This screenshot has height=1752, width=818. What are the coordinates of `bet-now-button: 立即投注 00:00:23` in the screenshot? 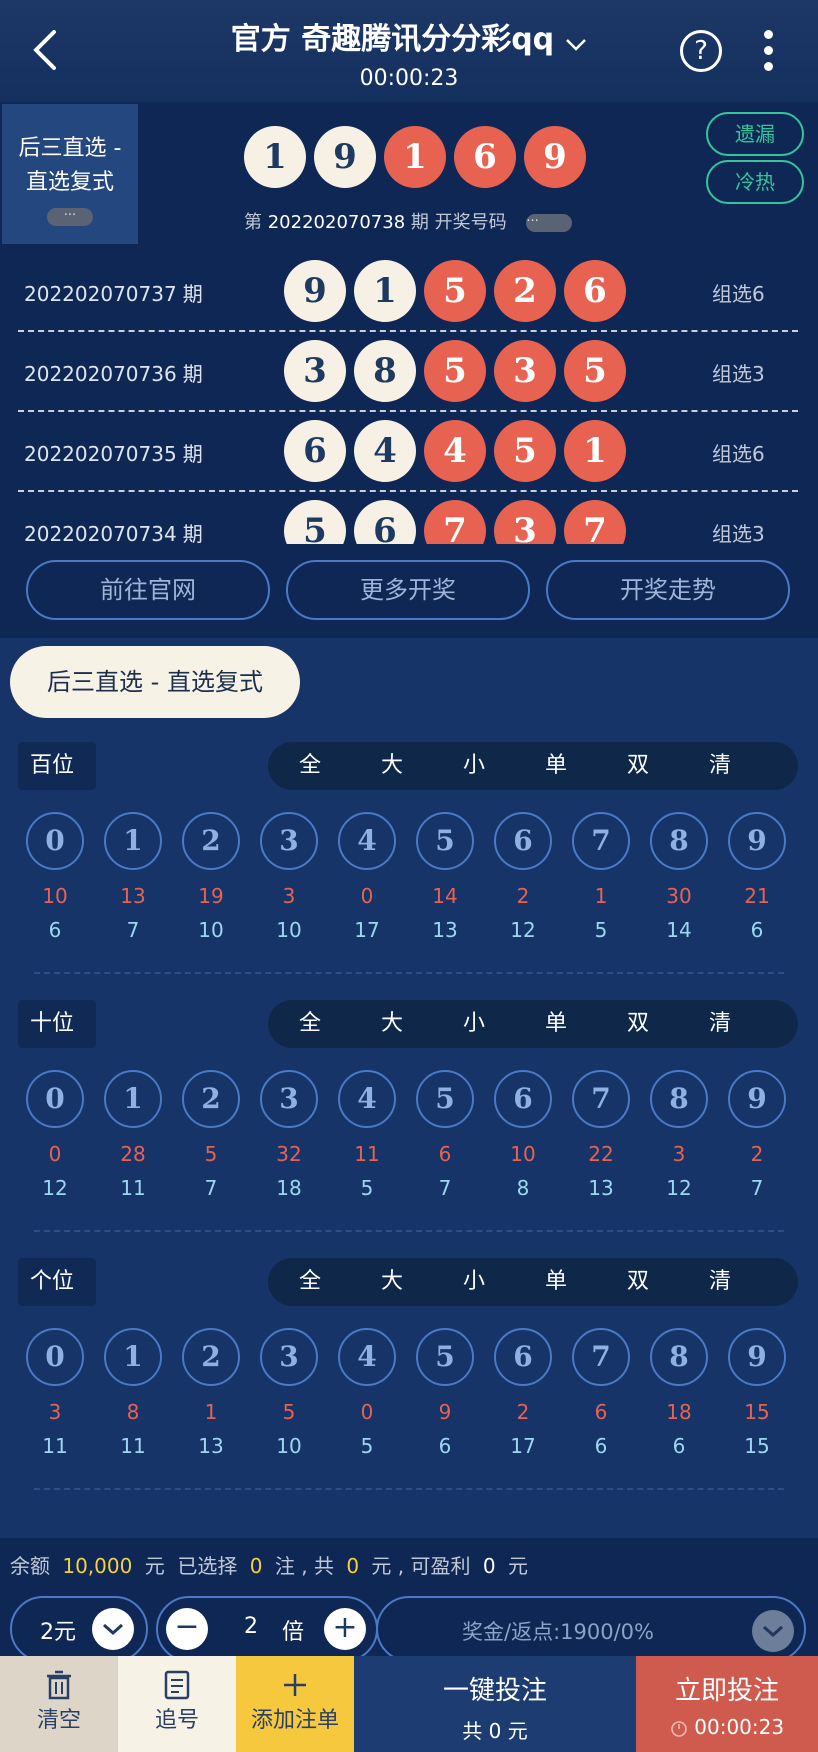 It's located at (727, 1704).